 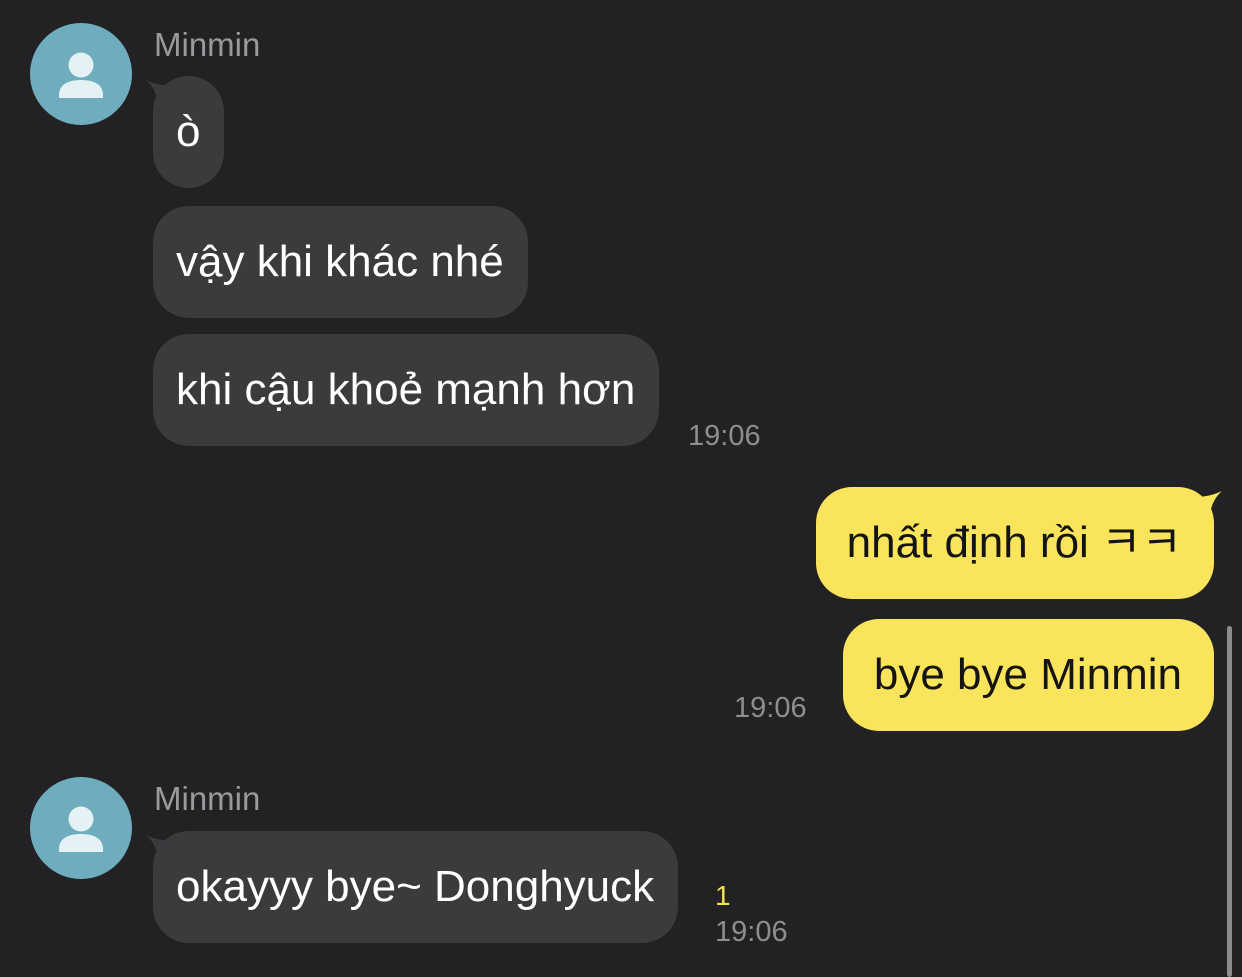 I want to click on message-bubble: nhất định rồi ㅋㅋ, so click(x=1014, y=543).